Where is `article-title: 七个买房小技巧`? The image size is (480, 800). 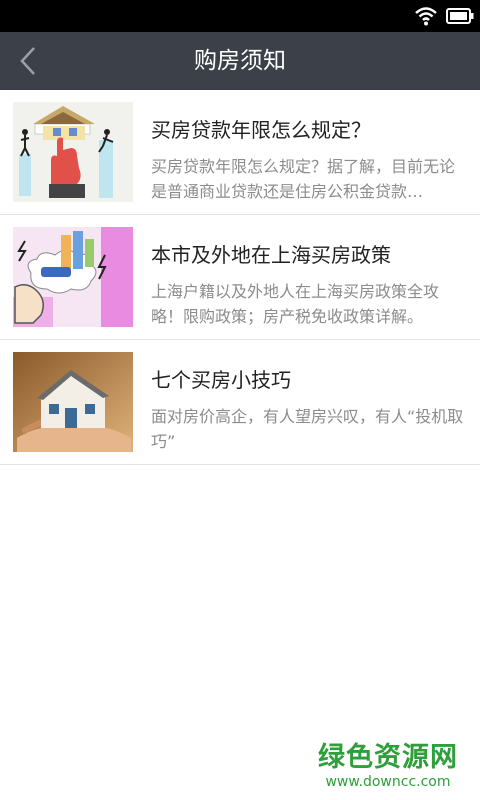 article-title: 七个买房小技巧 is located at coordinates (221, 380).